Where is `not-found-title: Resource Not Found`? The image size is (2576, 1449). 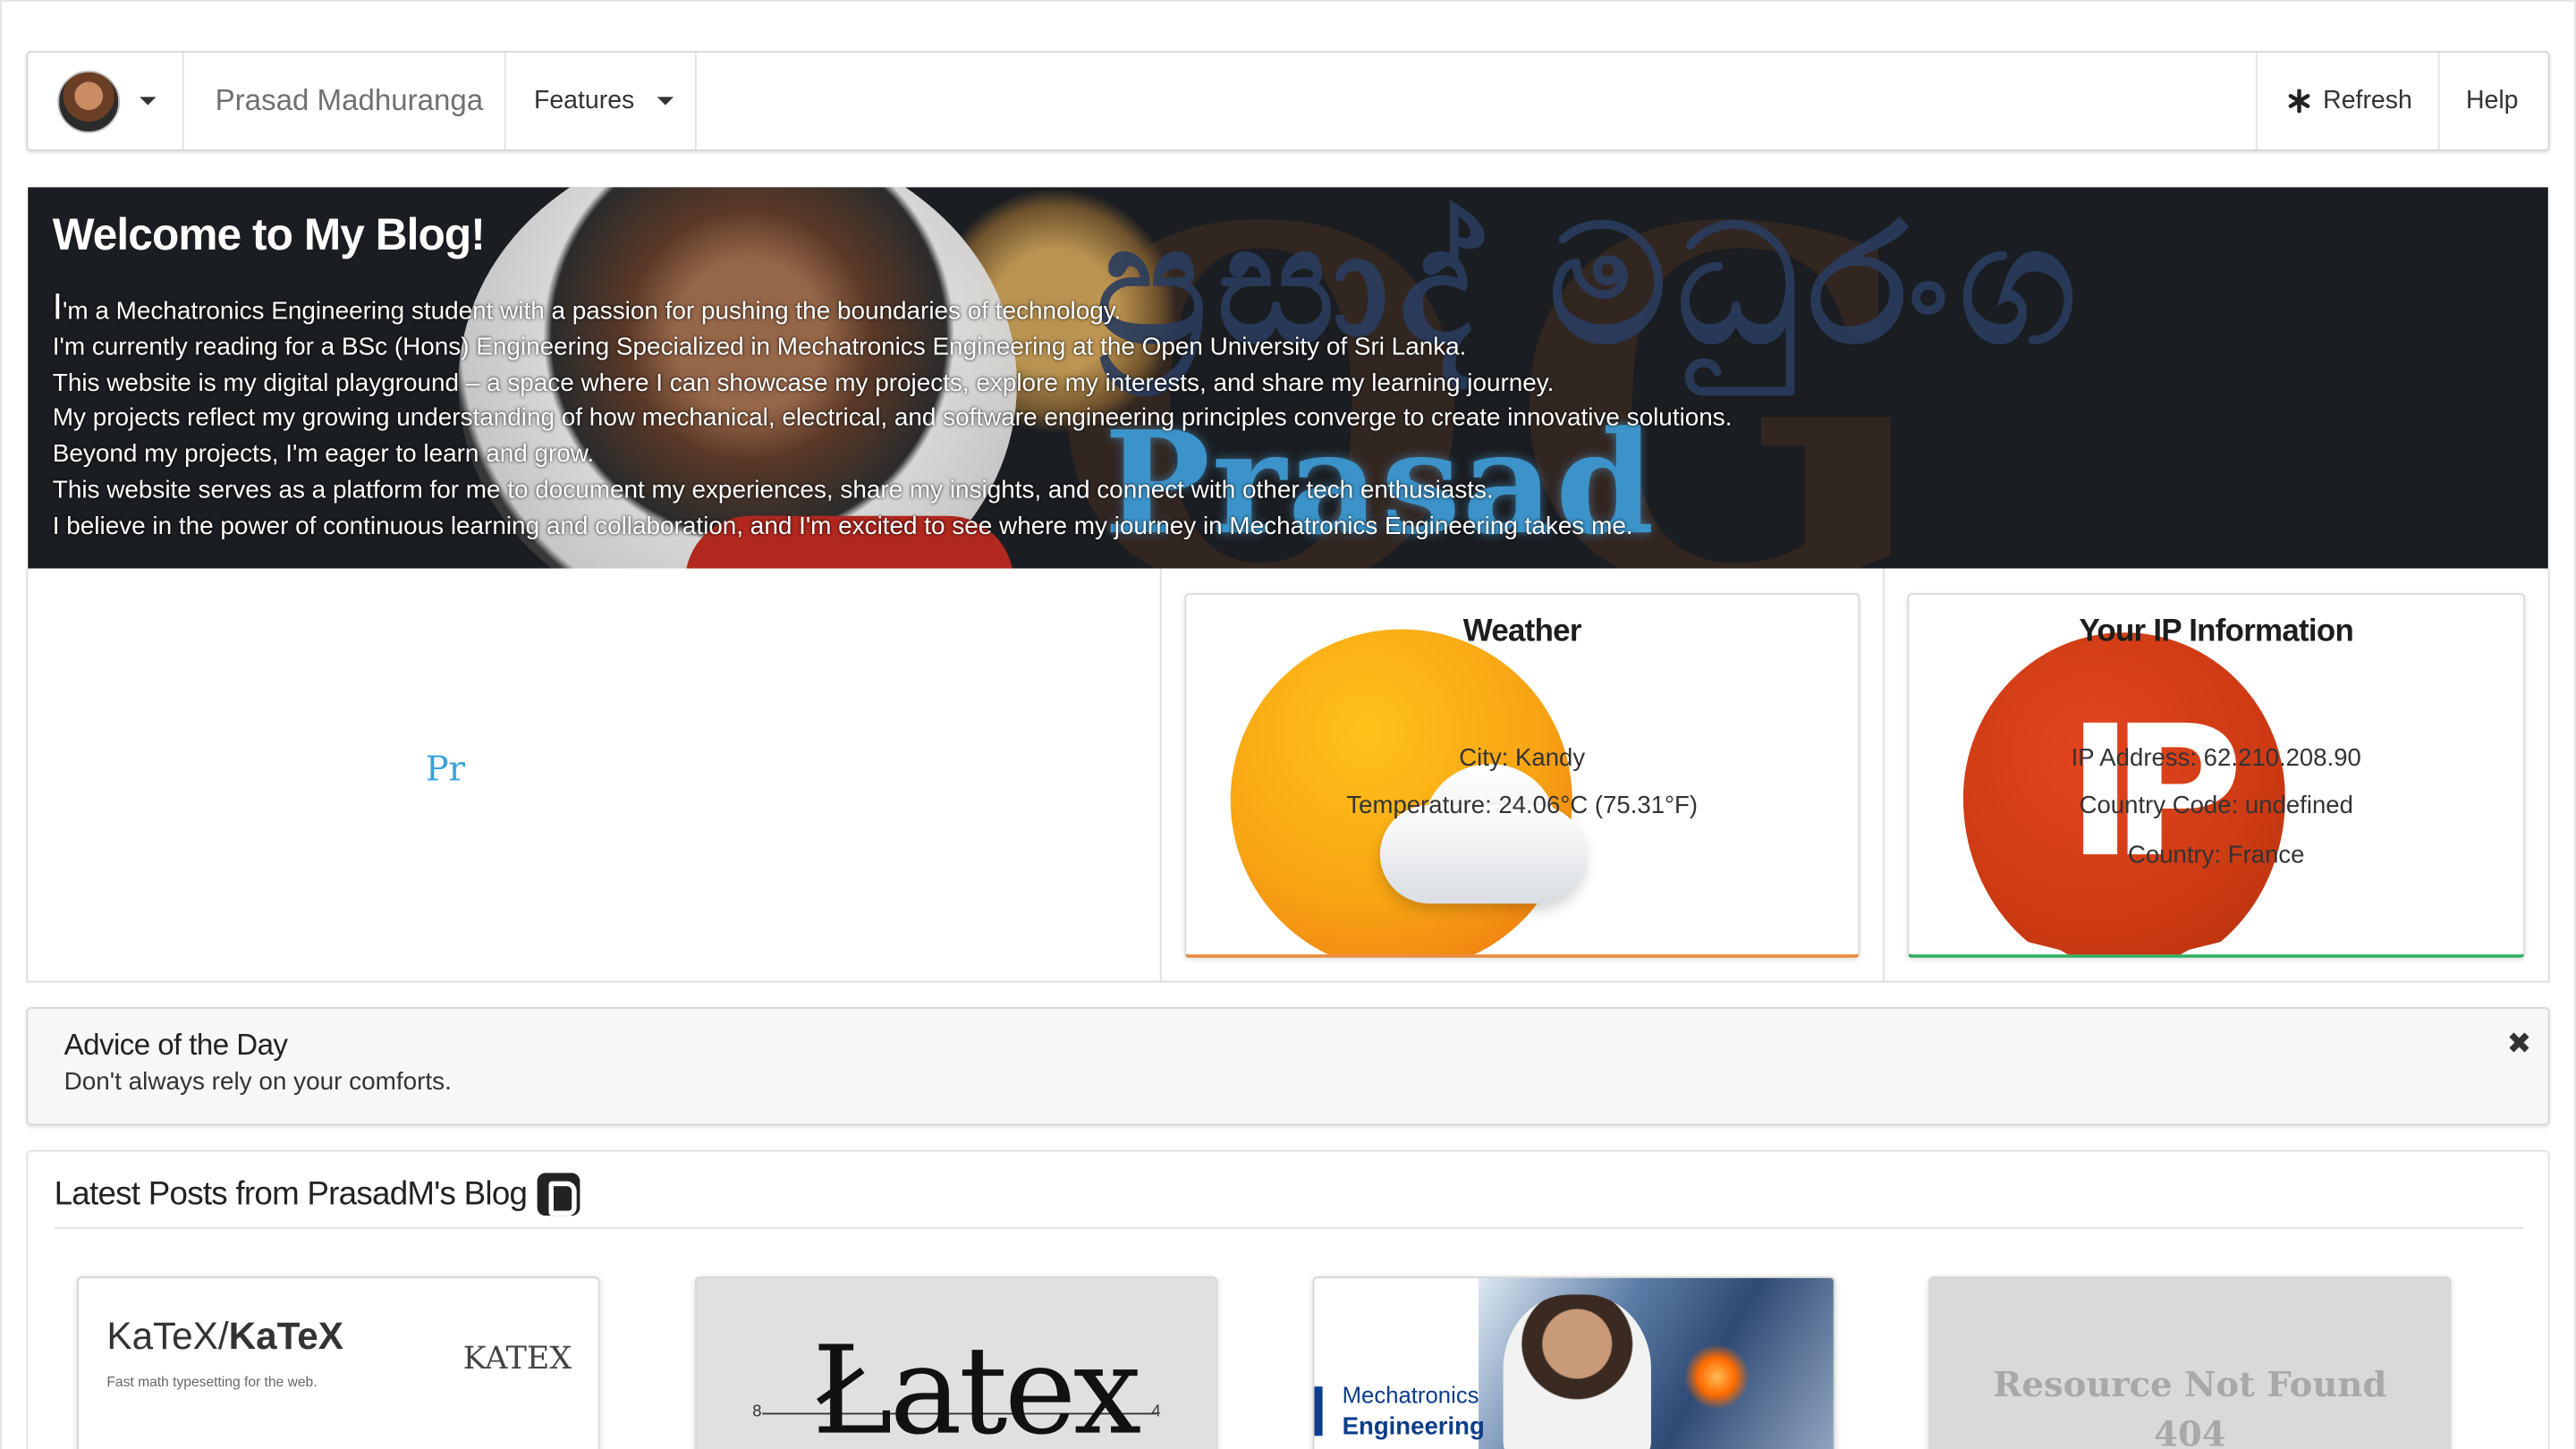 not-found-title: Resource Not Found is located at coordinates (2190, 1384).